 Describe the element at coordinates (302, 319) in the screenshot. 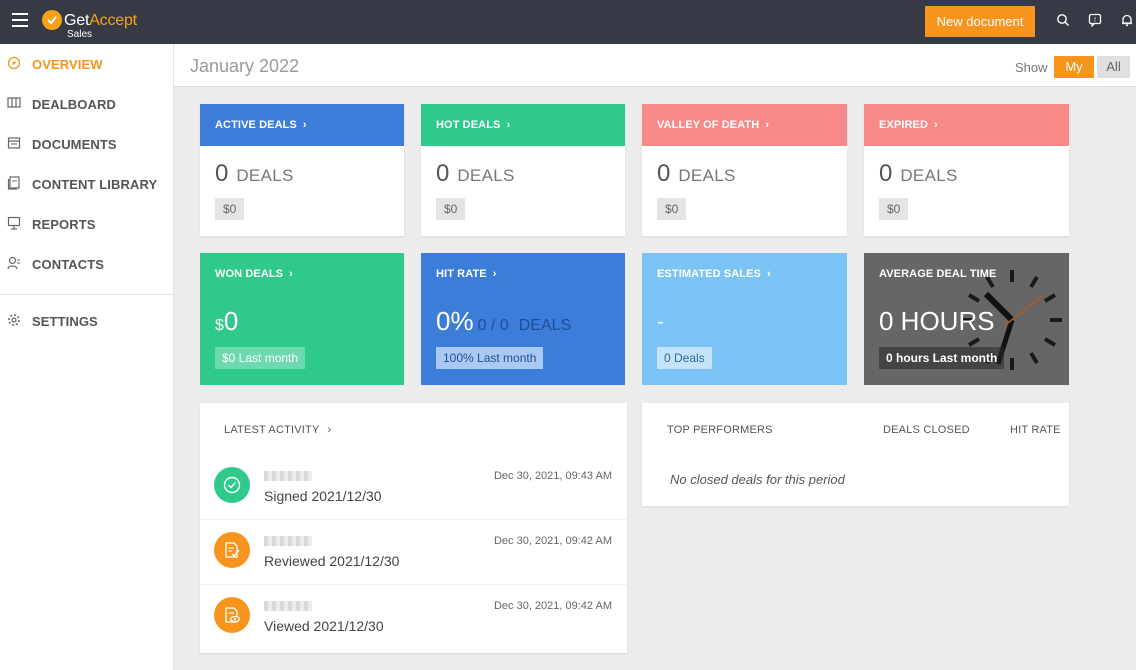

I see `won-deals-card: WON DEALS › $0 $0 Last month` at that location.